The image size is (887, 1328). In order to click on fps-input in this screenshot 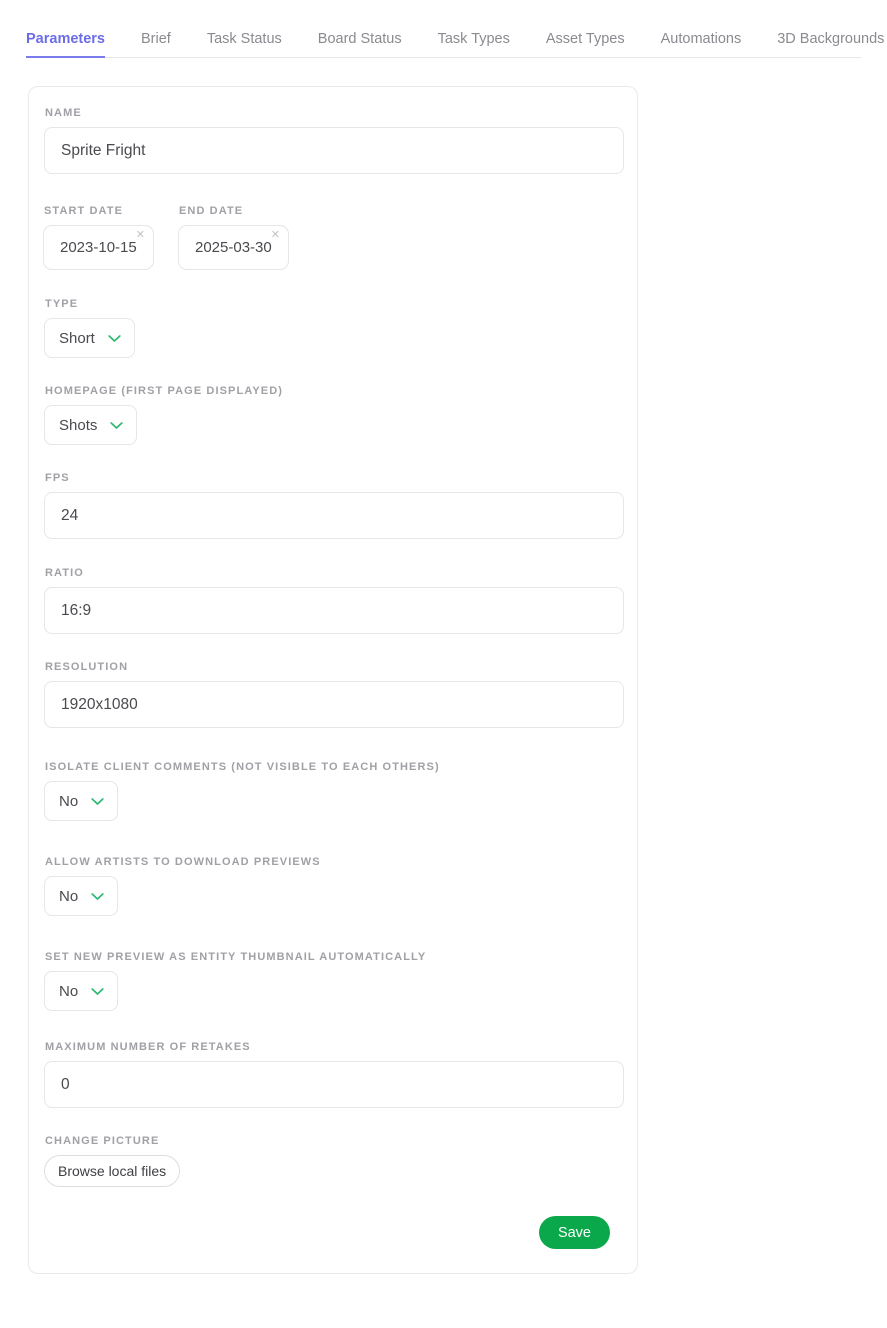, I will do `click(334, 515)`.